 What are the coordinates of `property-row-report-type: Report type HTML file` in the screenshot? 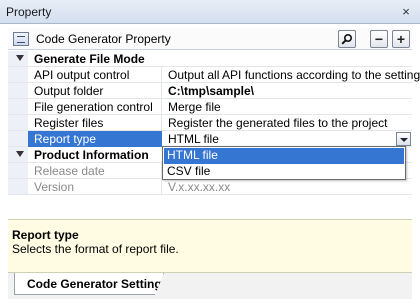 It's located at (210, 139).